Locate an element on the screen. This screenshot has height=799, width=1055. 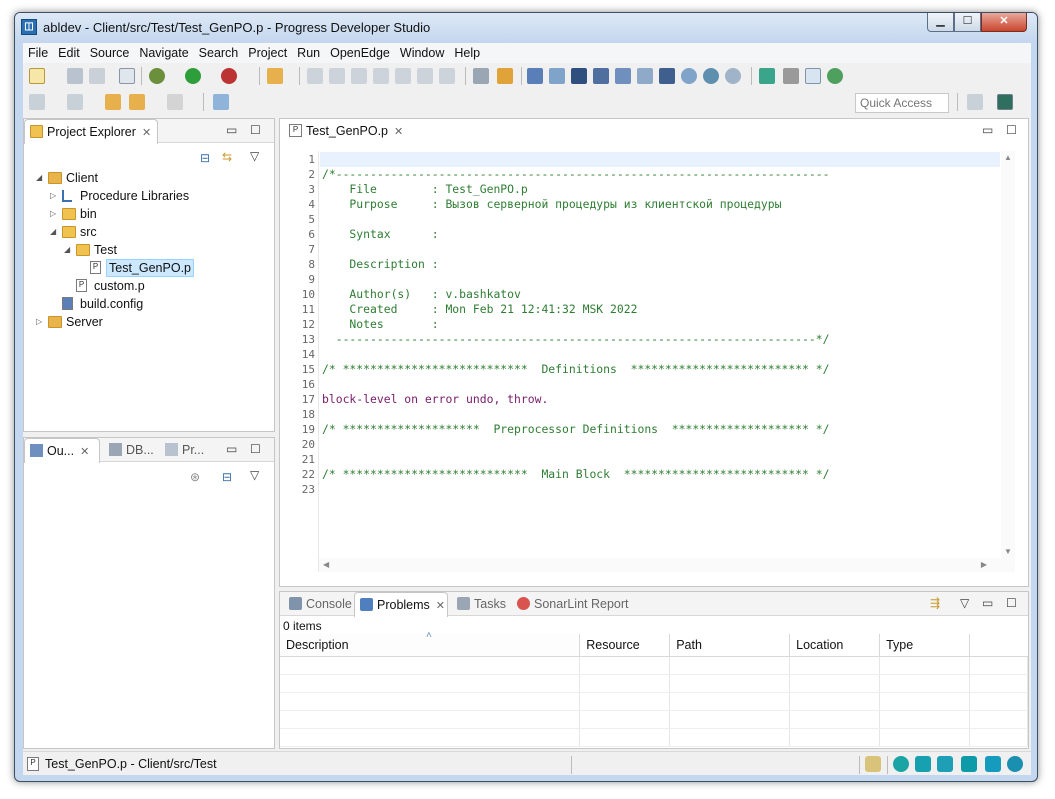
menu-help: Help is located at coordinates (467, 53).